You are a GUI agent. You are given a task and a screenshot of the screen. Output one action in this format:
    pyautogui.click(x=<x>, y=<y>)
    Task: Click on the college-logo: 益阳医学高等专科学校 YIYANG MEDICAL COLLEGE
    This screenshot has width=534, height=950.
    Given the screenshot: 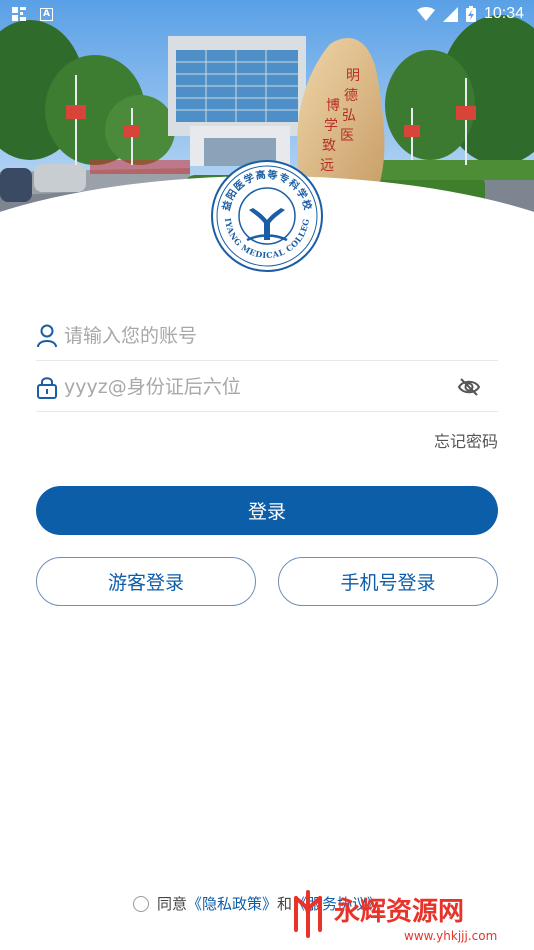 What is the action you would take?
    pyautogui.click(x=265, y=212)
    